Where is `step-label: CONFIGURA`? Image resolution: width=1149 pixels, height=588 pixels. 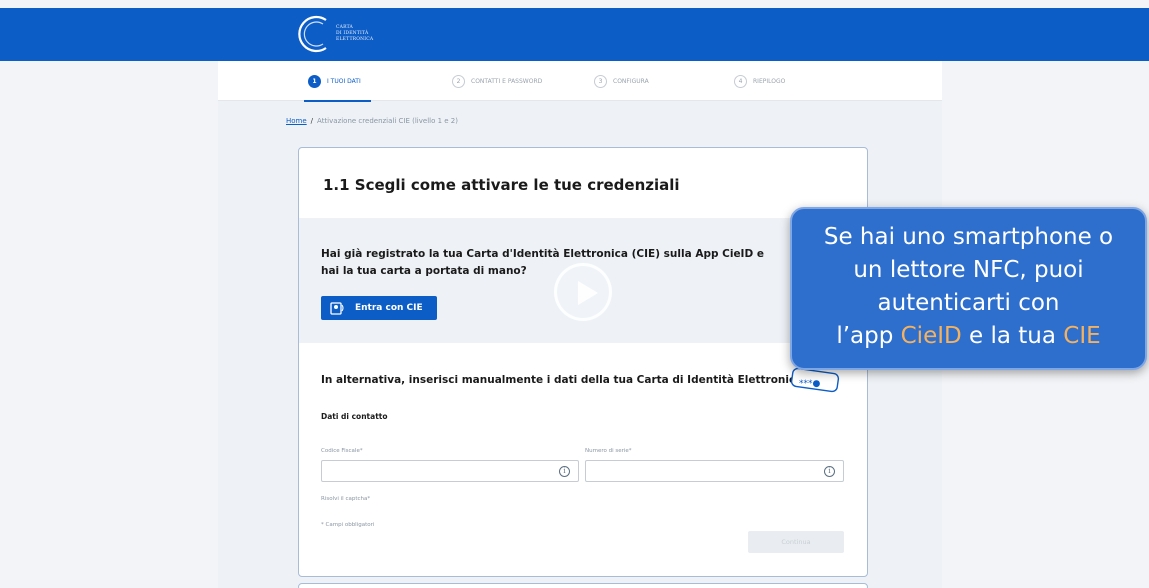
step-label: CONFIGURA is located at coordinates (631, 81).